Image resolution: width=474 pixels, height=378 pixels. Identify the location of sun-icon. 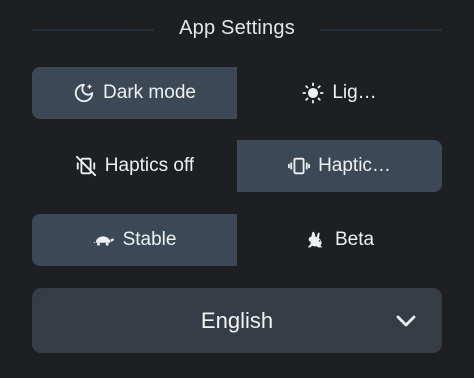
(313, 93).